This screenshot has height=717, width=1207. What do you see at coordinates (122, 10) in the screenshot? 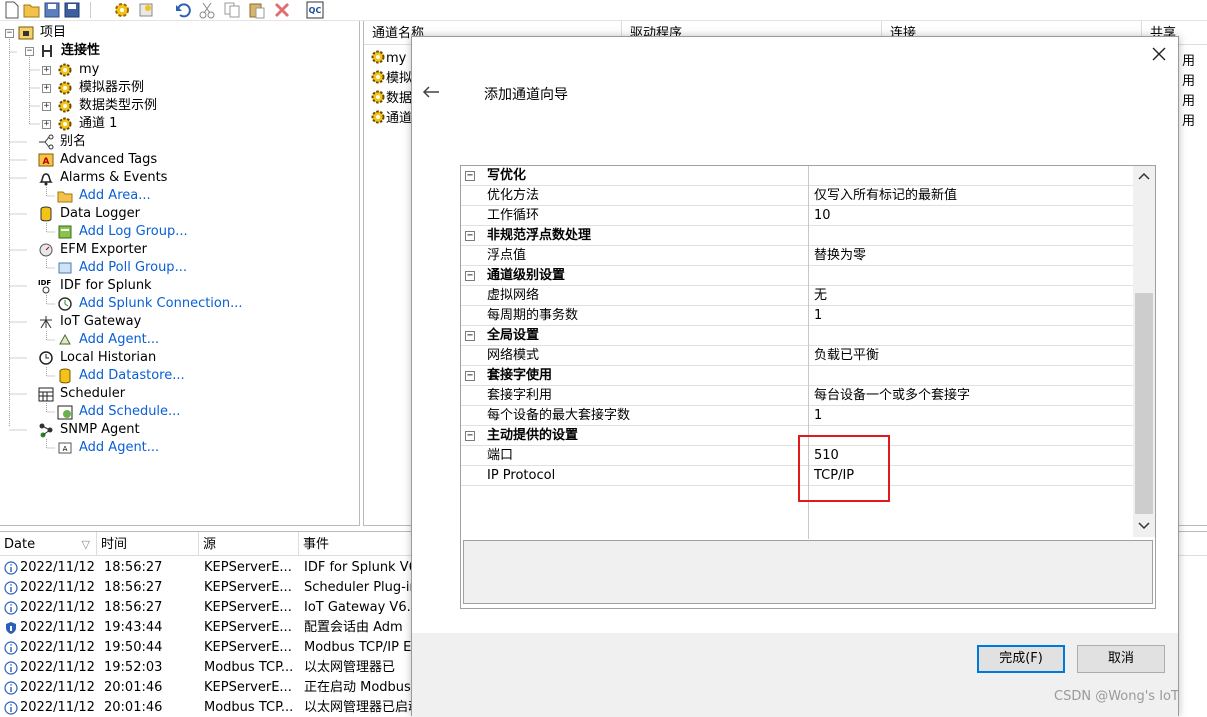
I see `gear-icon` at bounding box center [122, 10].